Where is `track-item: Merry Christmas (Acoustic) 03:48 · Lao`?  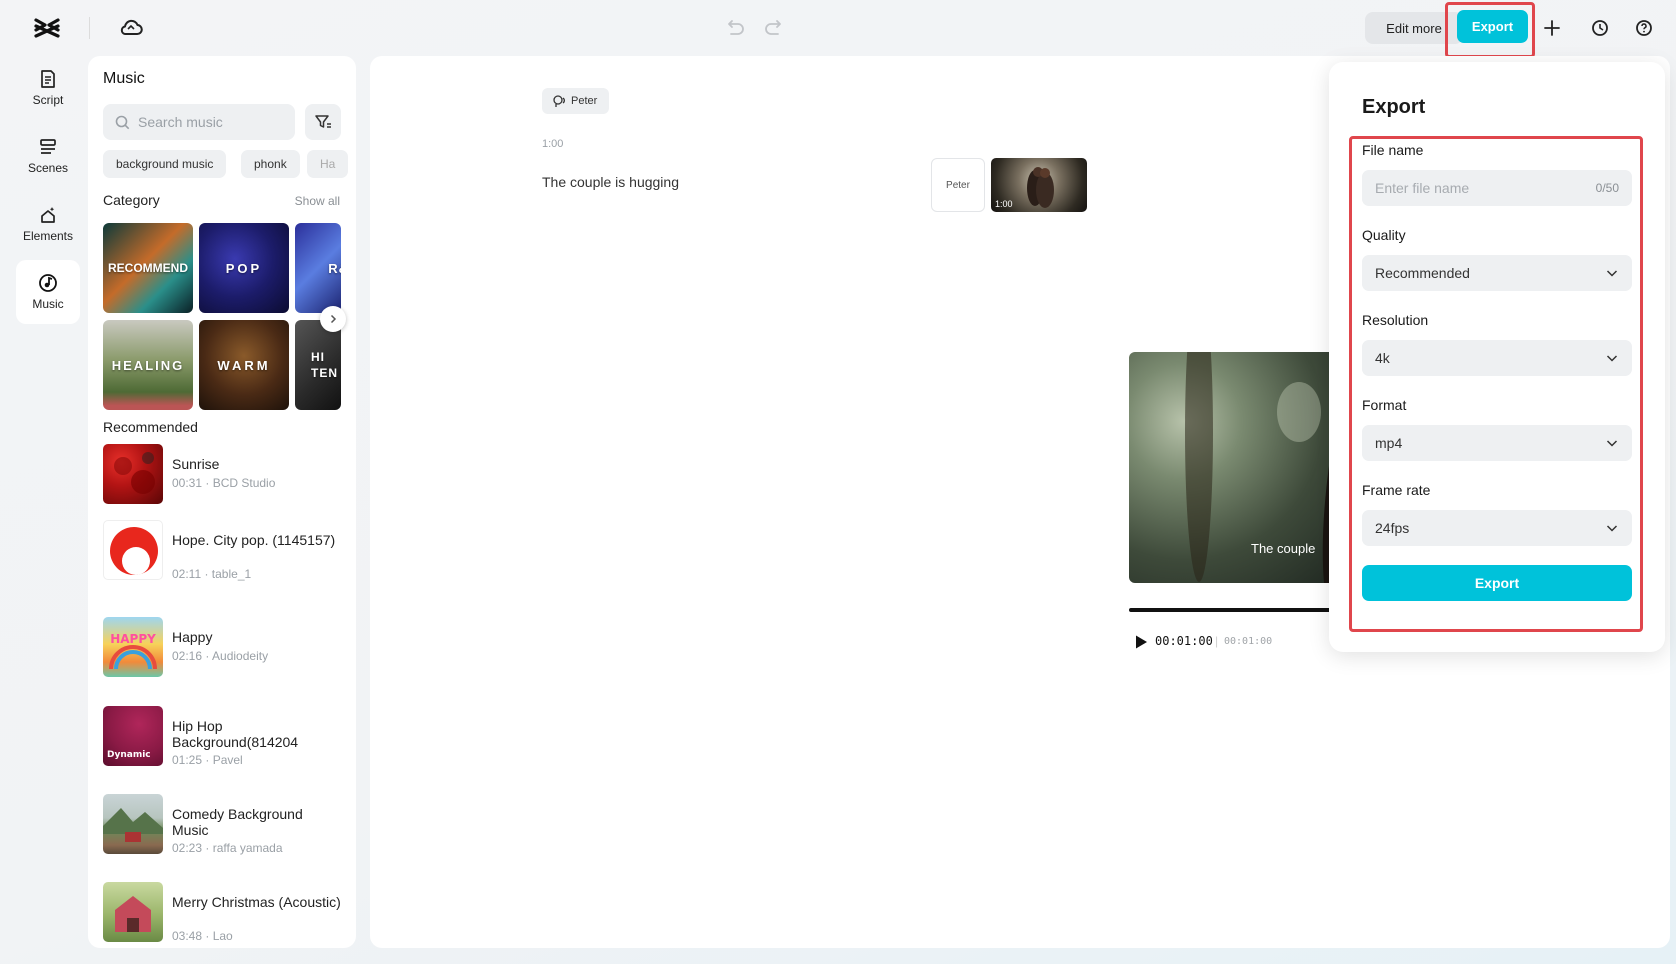 track-item: Merry Christmas (Acoustic) 03:48 · Lao is located at coordinates (223, 914).